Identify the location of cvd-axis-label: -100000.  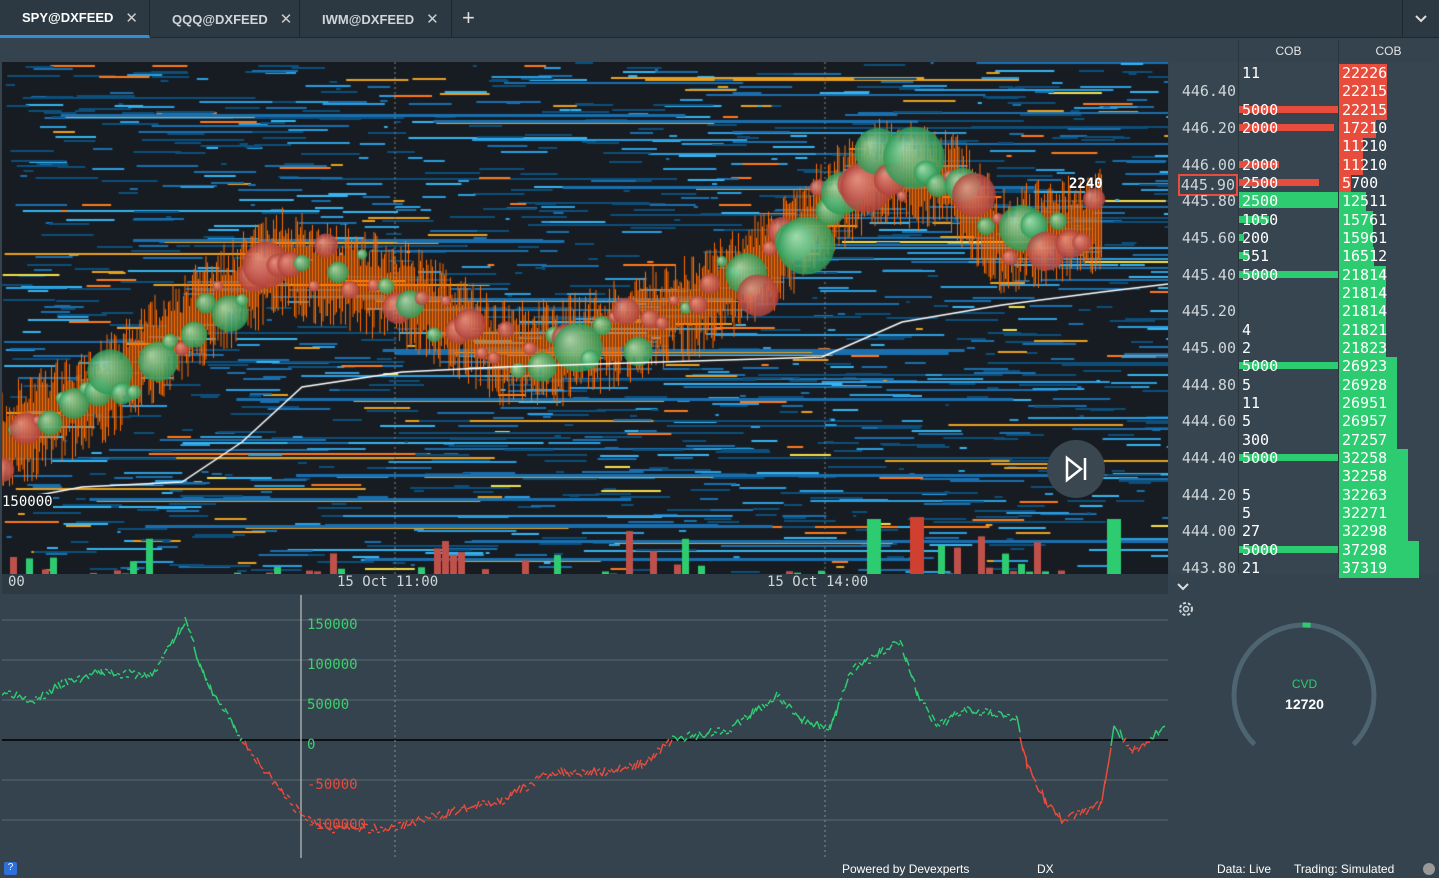
(336, 825).